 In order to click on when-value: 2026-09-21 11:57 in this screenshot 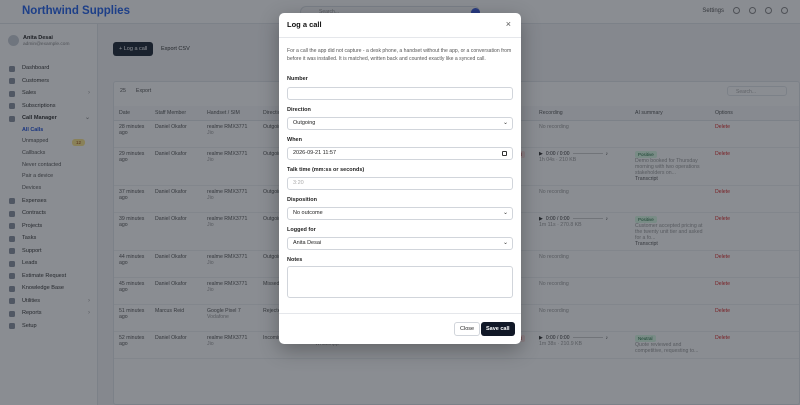, I will do `click(315, 153)`.